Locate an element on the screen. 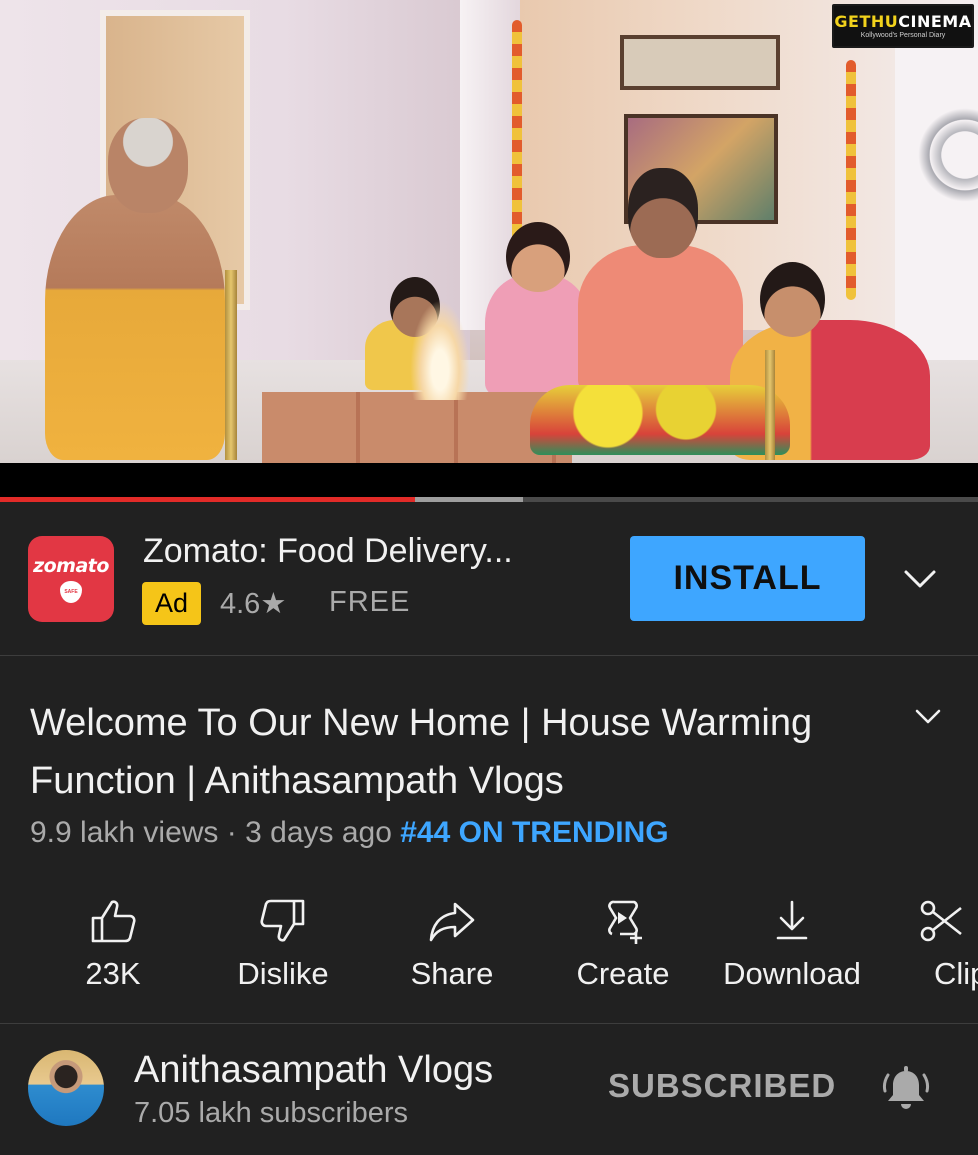 Image resolution: width=978 pixels, height=1155 pixels. watermark-brand-part2: CINEMA is located at coordinates (935, 21).